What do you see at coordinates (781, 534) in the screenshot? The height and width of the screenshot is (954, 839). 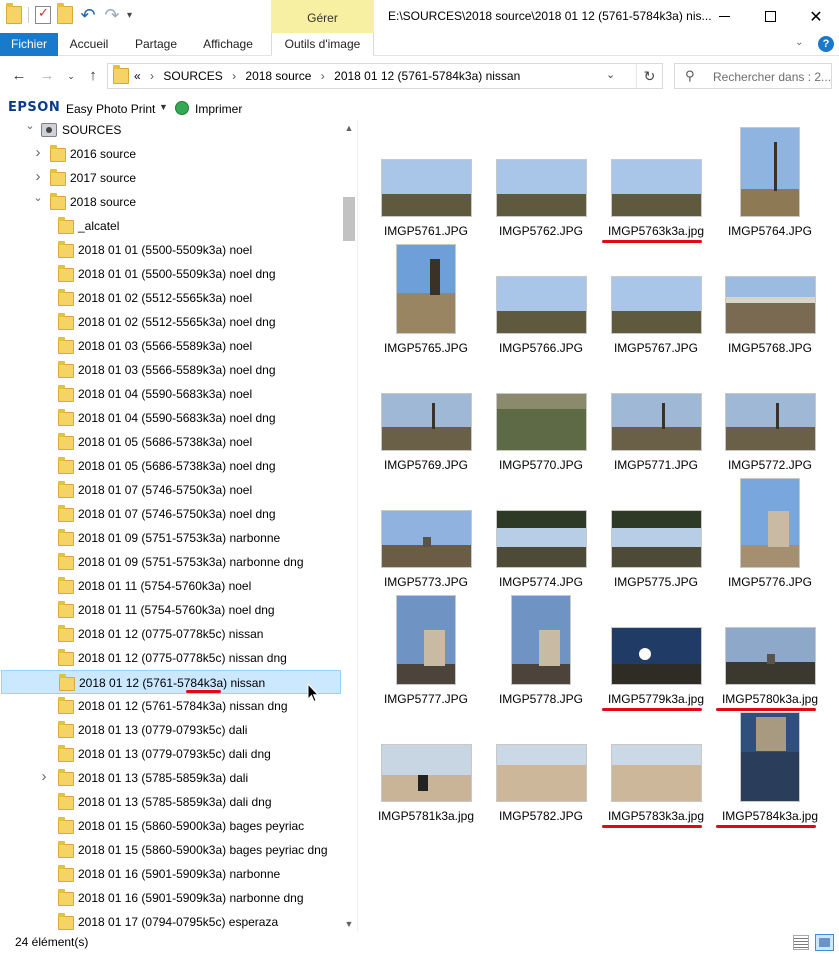 I see `file-tile: IMGP5776.JPG` at bounding box center [781, 534].